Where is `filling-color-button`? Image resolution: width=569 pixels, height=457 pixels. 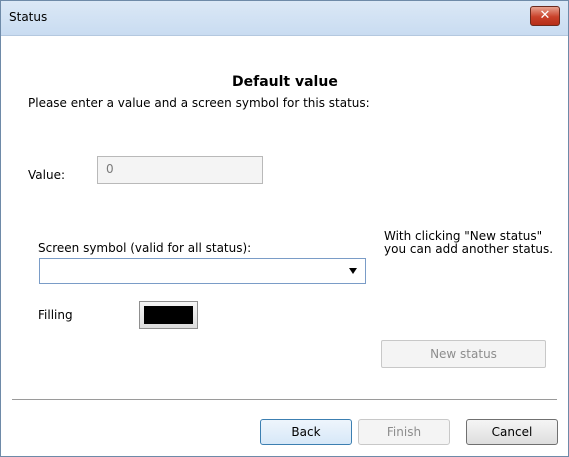 filling-color-button is located at coordinates (168, 315).